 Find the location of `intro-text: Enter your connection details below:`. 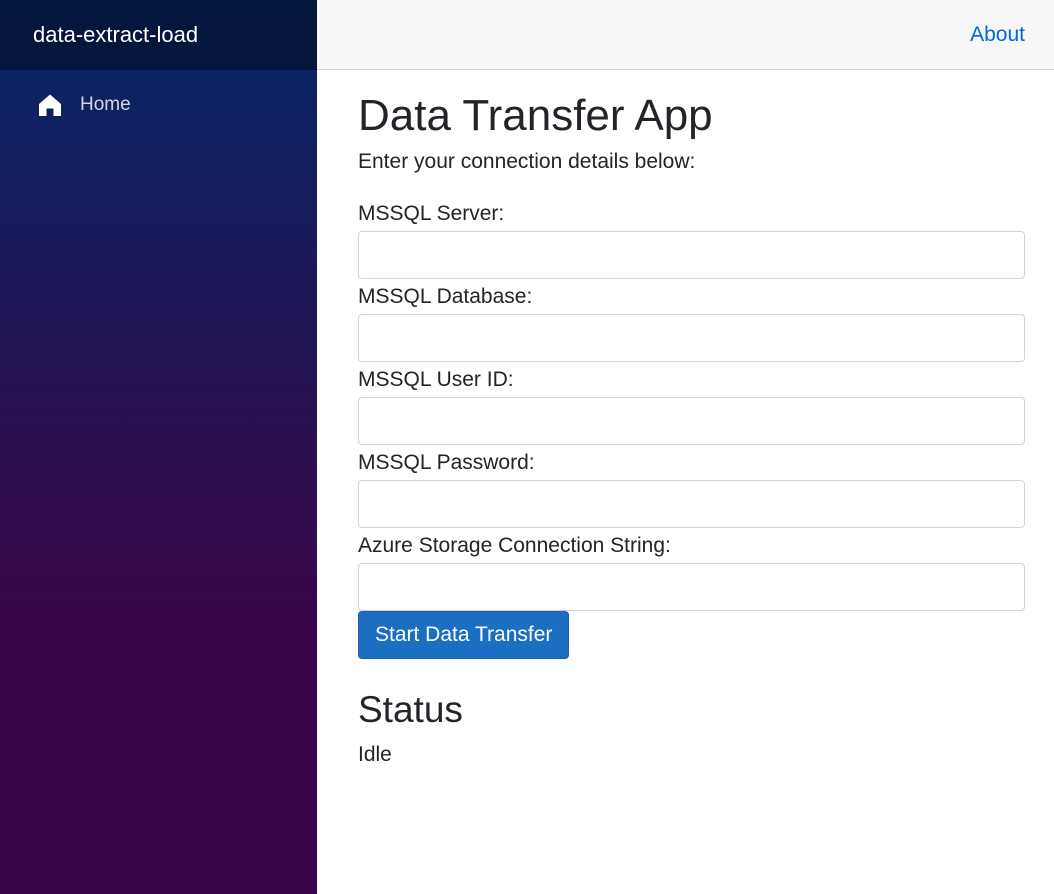

intro-text: Enter your connection details below: is located at coordinates (527, 162).